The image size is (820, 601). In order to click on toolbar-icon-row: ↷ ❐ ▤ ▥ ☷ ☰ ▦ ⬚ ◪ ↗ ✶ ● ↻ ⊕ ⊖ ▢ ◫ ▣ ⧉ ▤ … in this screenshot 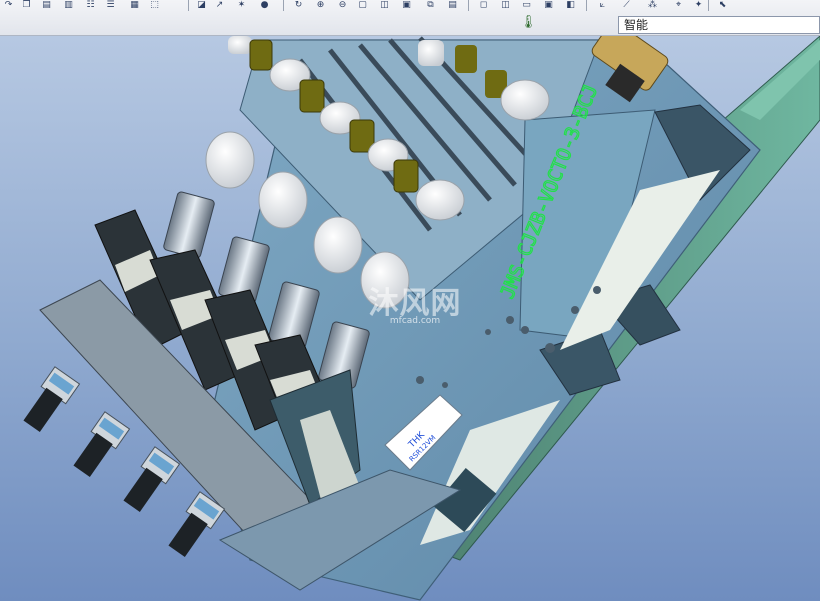, I will do `click(380, 6)`.